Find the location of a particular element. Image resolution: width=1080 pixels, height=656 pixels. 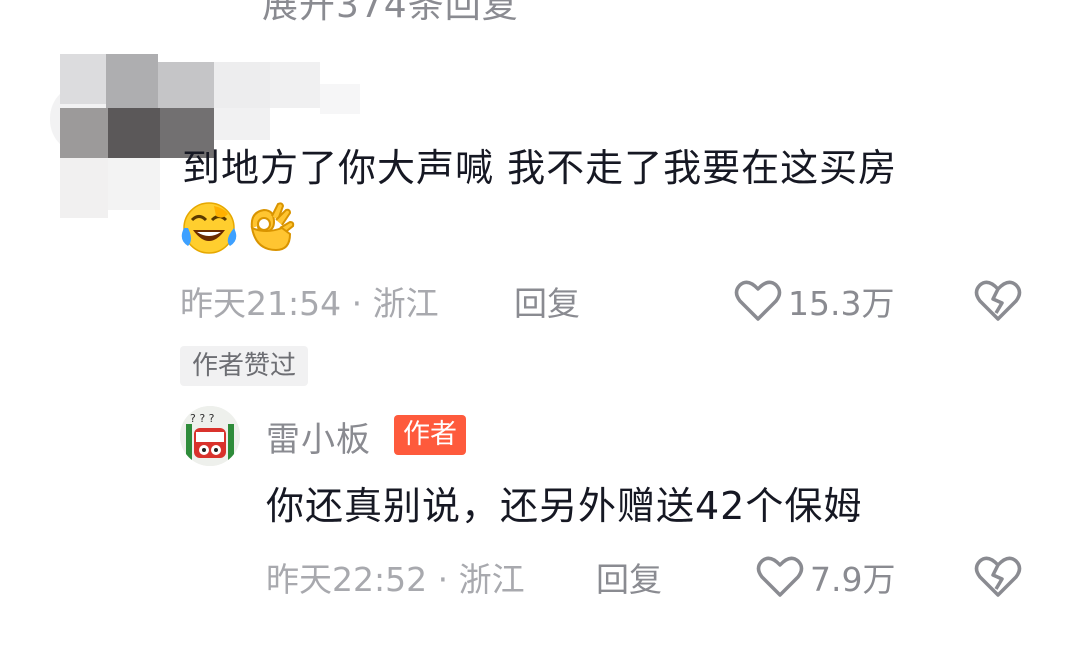

comment-like-count: 15.3万 is located at coordinates (841, 303).